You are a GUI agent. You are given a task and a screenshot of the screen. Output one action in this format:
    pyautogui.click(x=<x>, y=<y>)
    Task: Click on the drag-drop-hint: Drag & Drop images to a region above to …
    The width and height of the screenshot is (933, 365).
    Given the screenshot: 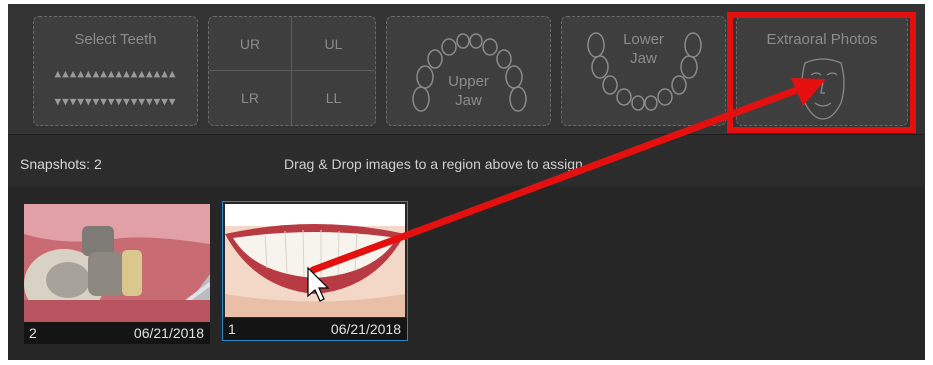 What is the action you would take?
    pyautogui.click(x=433, y=164)
    